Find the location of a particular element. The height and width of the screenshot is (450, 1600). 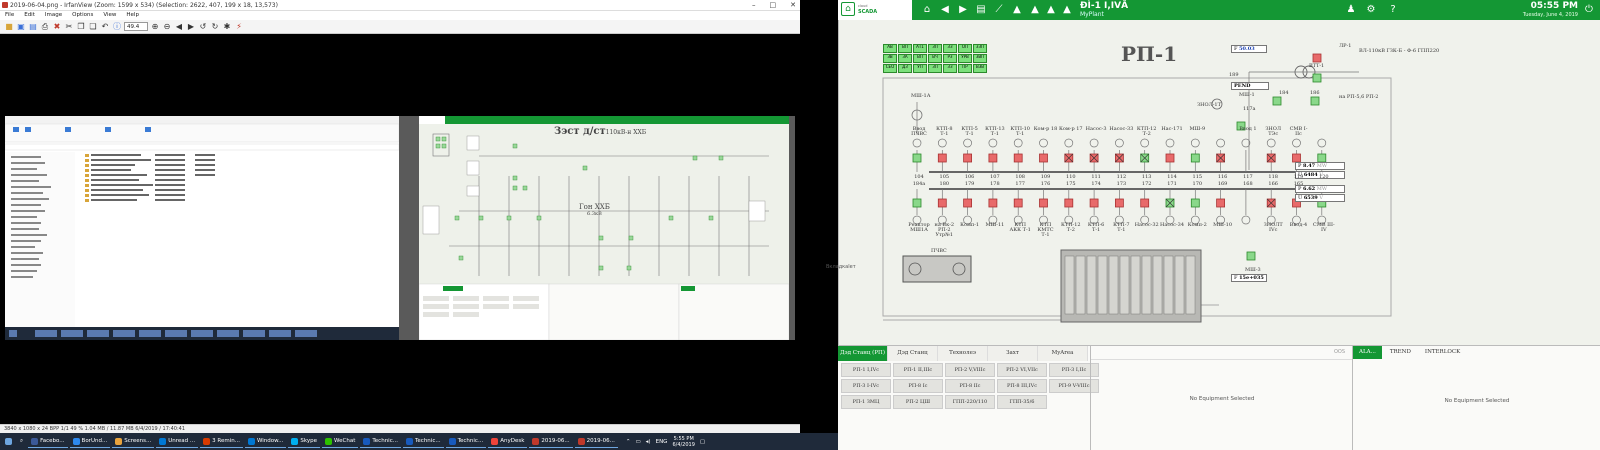

minimize-icon: – is located at coordinates (754, 5).